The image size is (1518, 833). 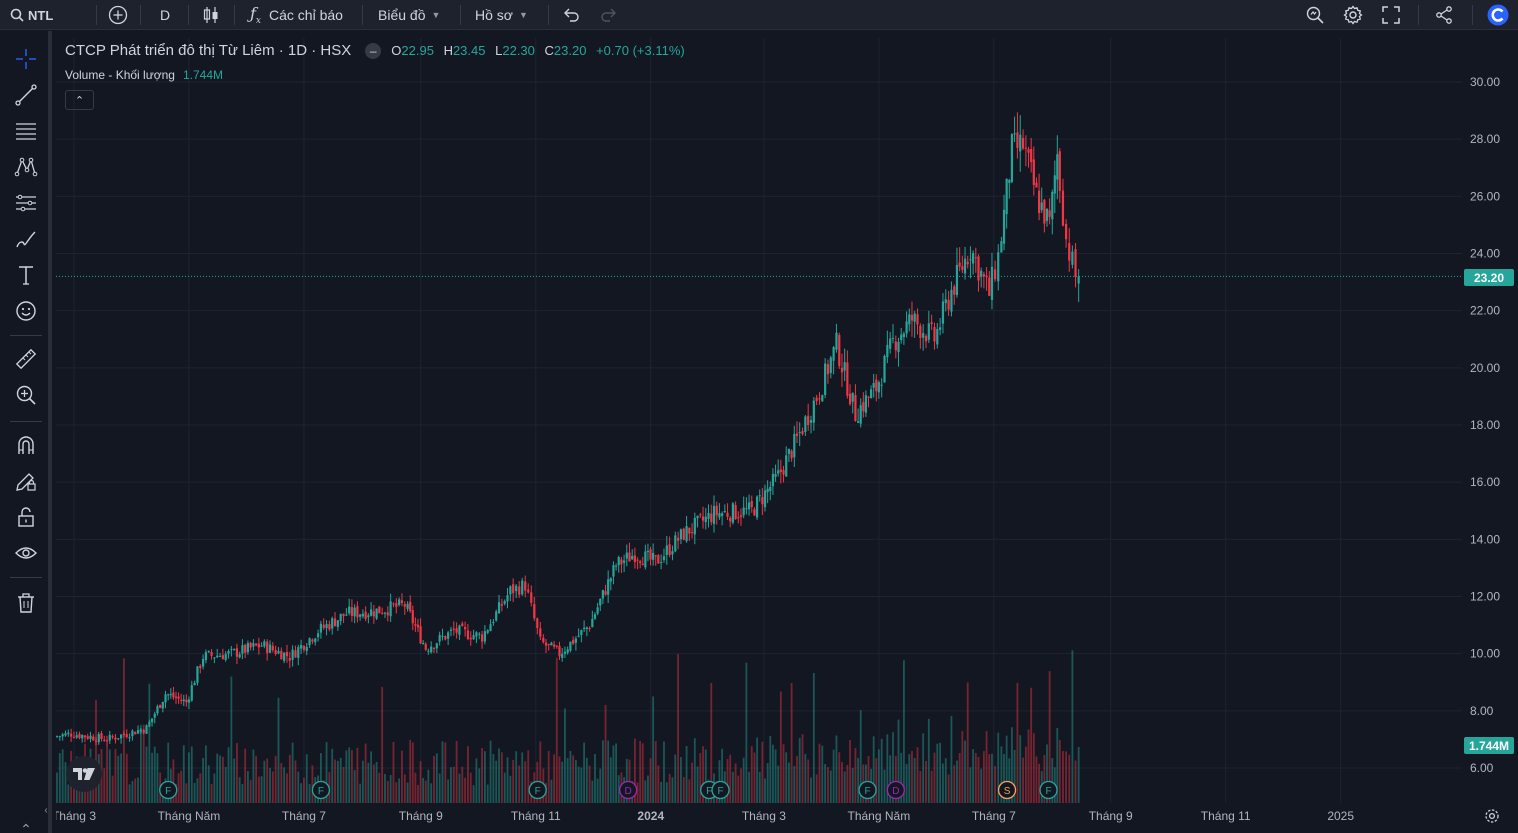 What do you see at coordinates (26, 203) in the screenshot?
I see `forecast-tool-button` at bounding box center [26, 203].